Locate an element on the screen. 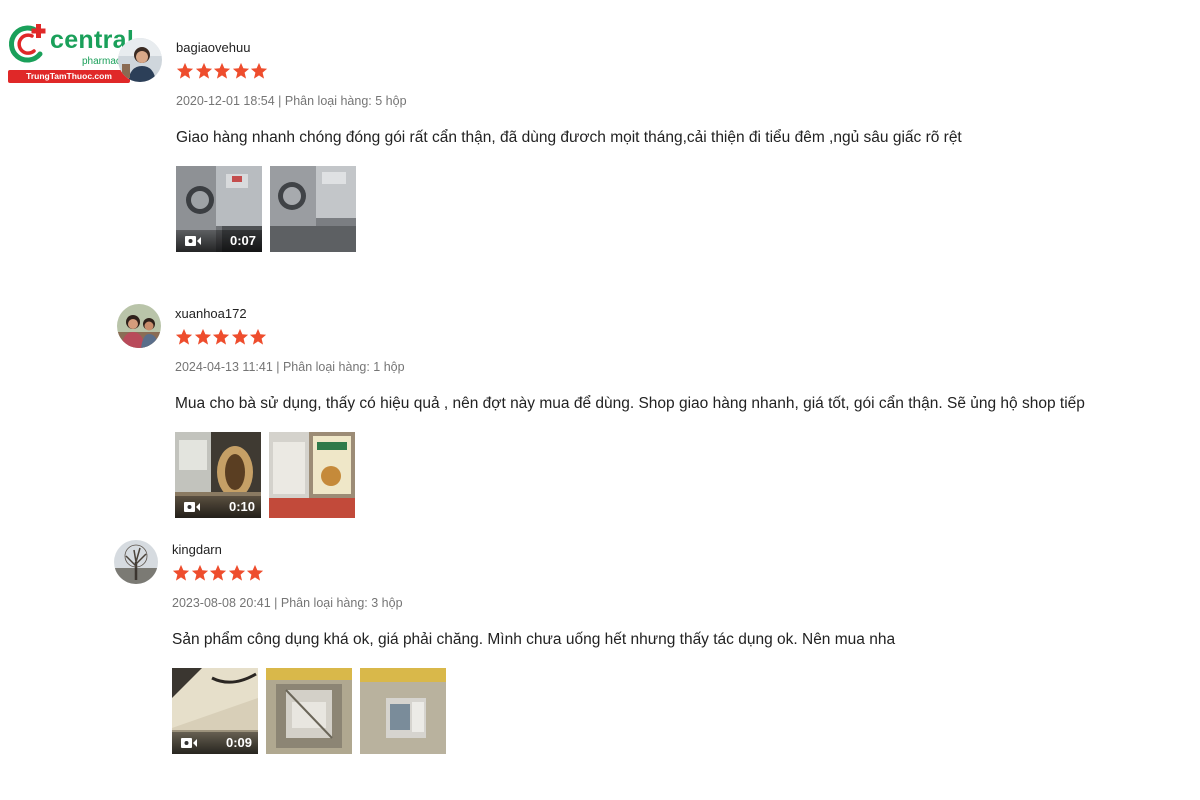  central-pharmacy-logo: central pharmacy TrungTamThuoc.com is located at coordinates (71, 54).